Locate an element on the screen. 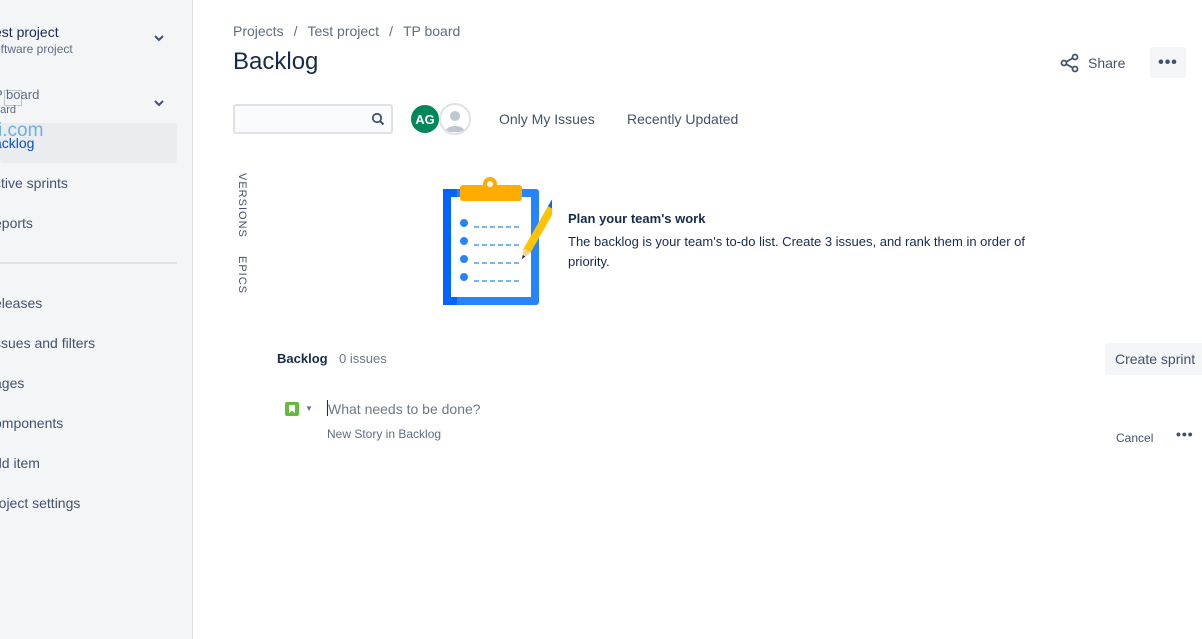 The width and height of the screenshot is (1202, 639). breadcrumb: Projects / Test project / TP board is located at coordinates (346, 31).